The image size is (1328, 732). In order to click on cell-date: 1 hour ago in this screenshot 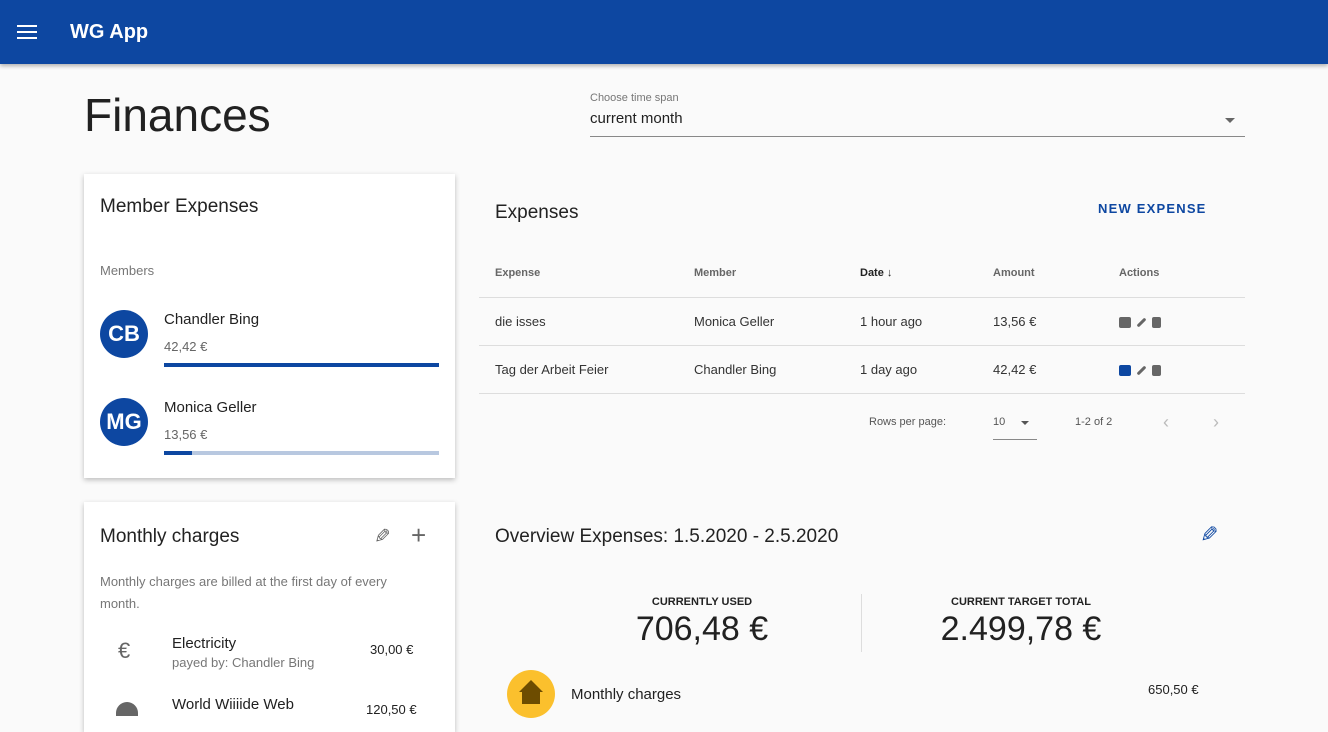, I will do `click(926, 321)`.